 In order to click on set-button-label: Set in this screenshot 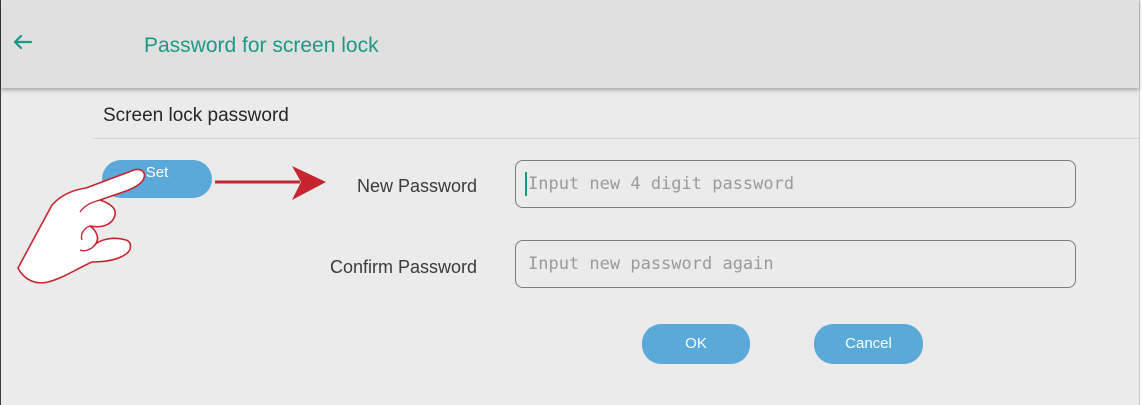, I will do `click(157, 172)`.